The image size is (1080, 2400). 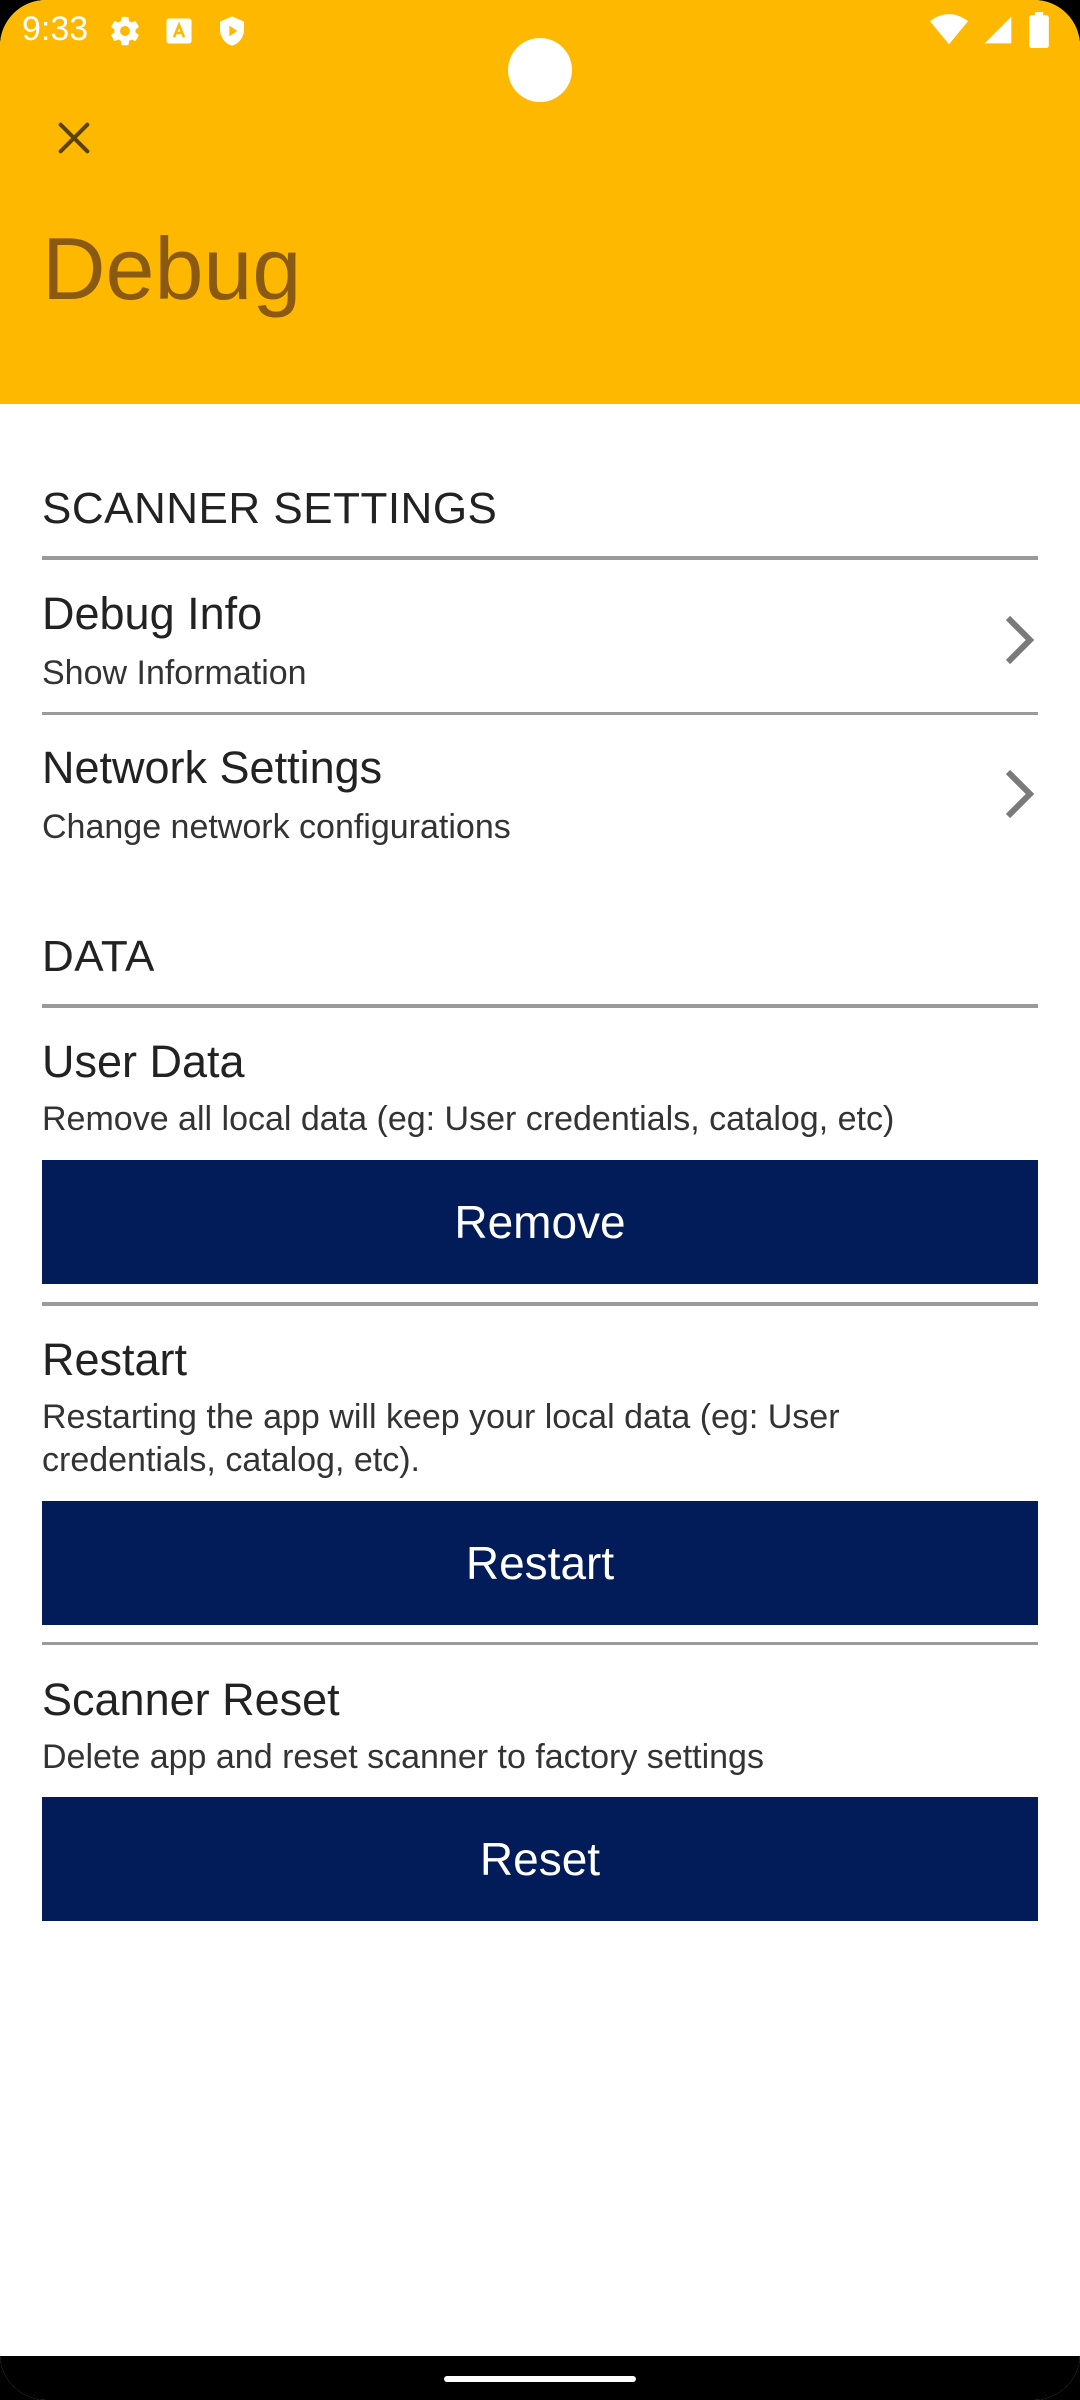 I want to click on font-icon, so click(x=179, y=33).